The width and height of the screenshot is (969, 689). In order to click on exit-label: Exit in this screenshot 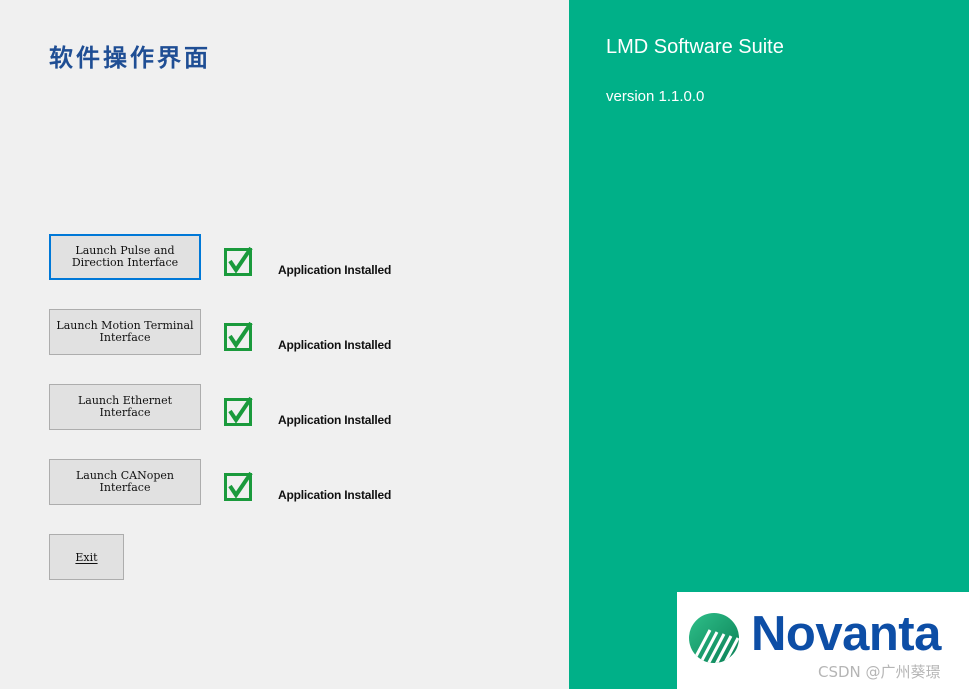, I will do `click(86, 557)`.